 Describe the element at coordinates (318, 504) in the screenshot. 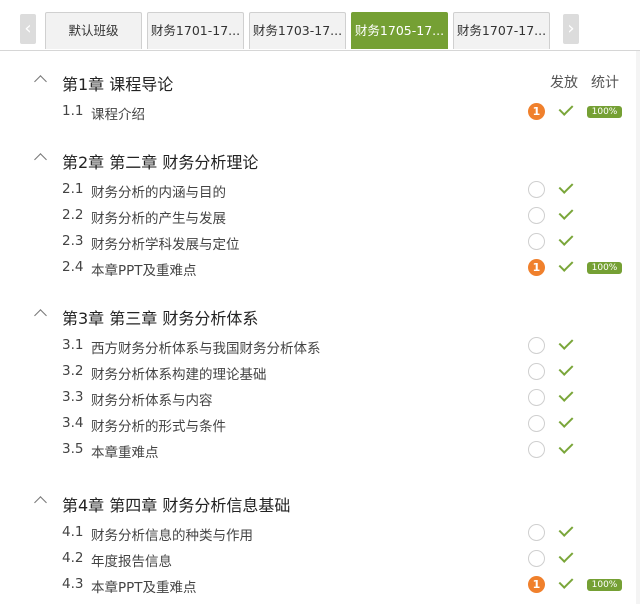

I see `chapter-header: 第4章 第四章 财务分析信息基础` at that location.